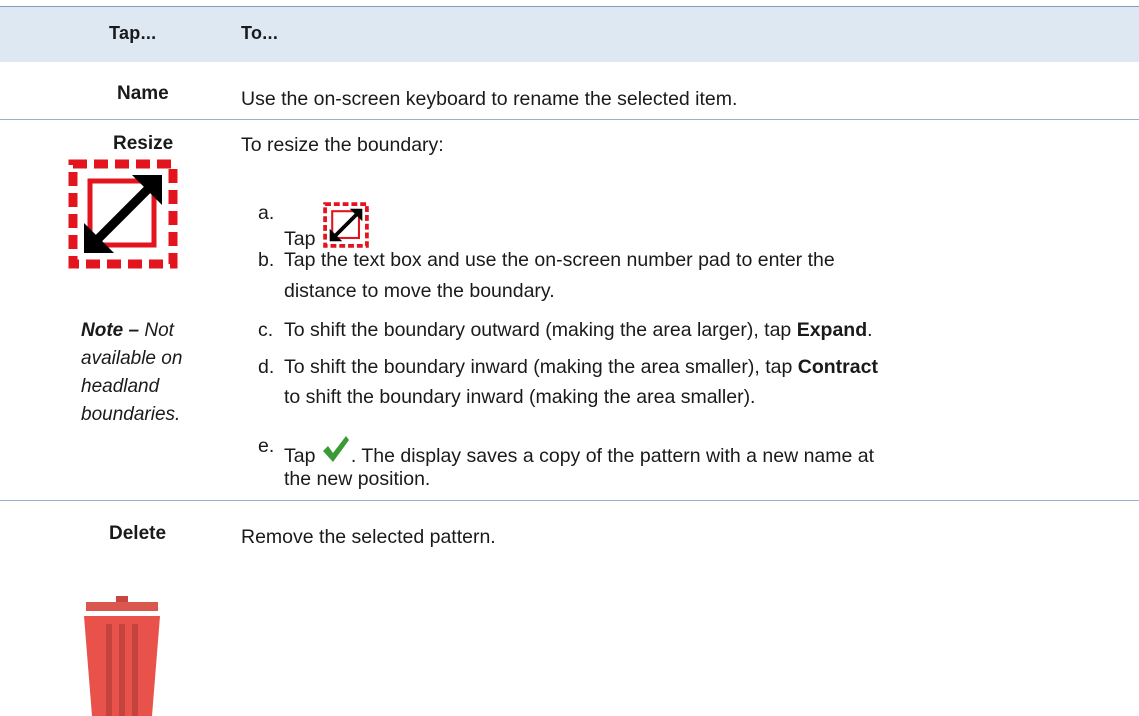 The image size is (1139, 716). I want to click on row-desc-delete: Remove the selected pattern., so click(368, 537).